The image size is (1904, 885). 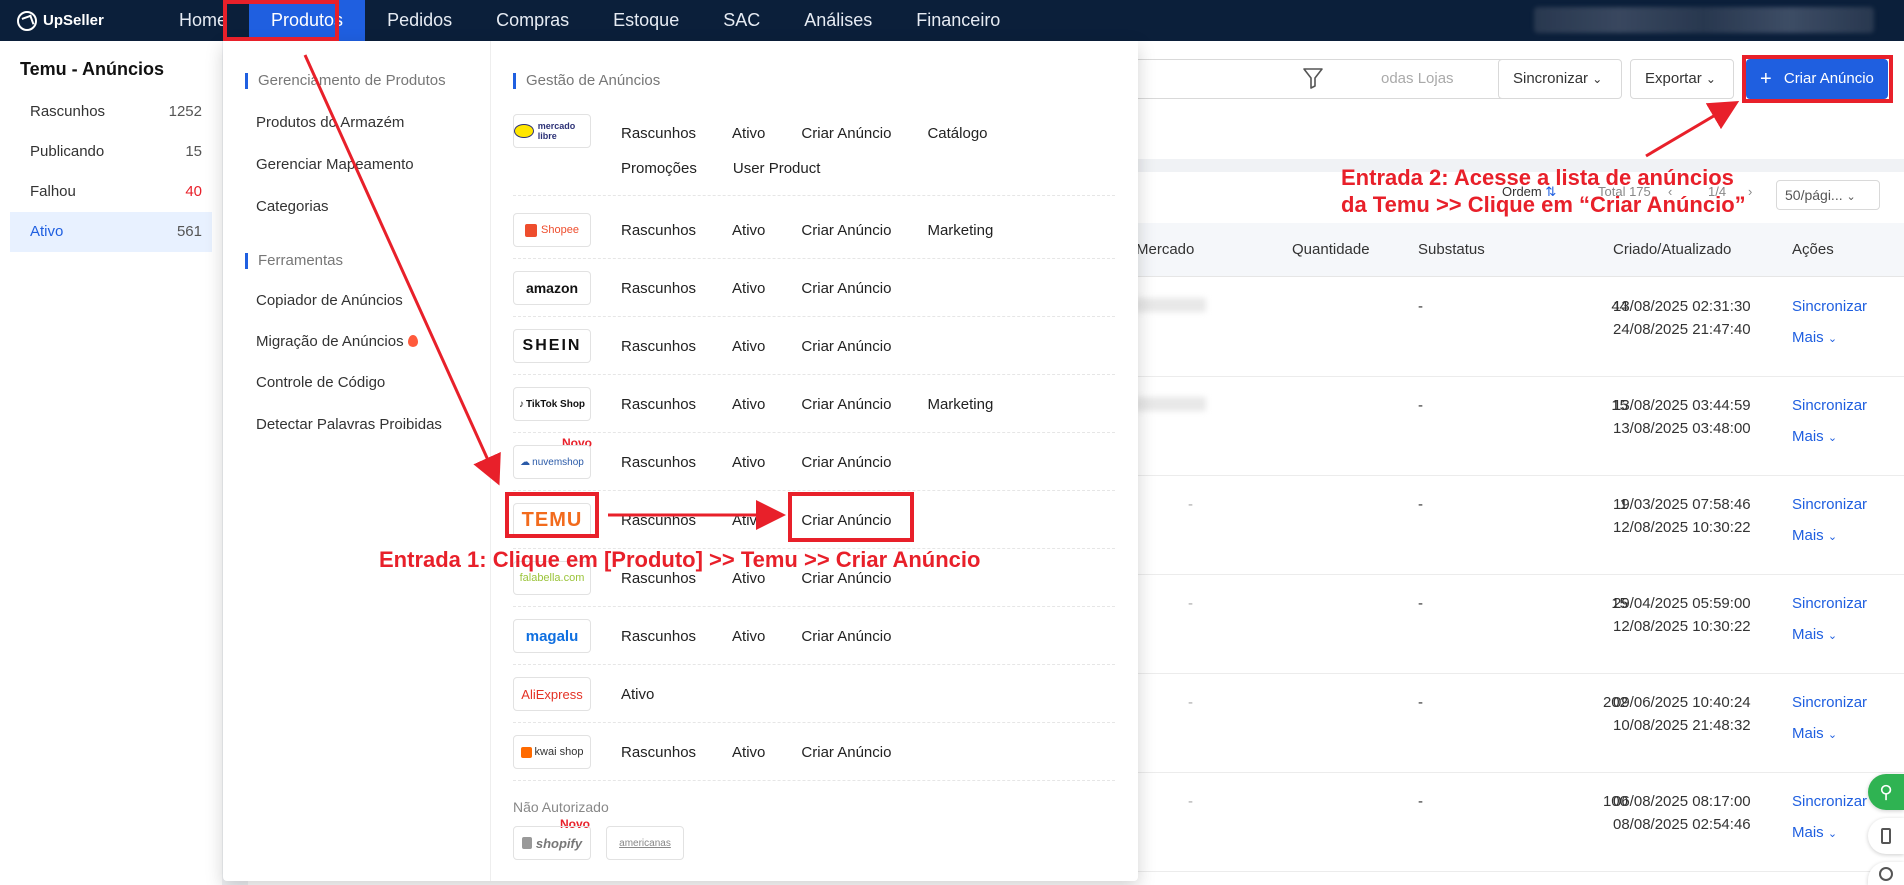 What do you see at coordinates (960, 230) in the screenshot?
I see `shopee-marketing-link: Marketing` at bounding box center [960, 230].